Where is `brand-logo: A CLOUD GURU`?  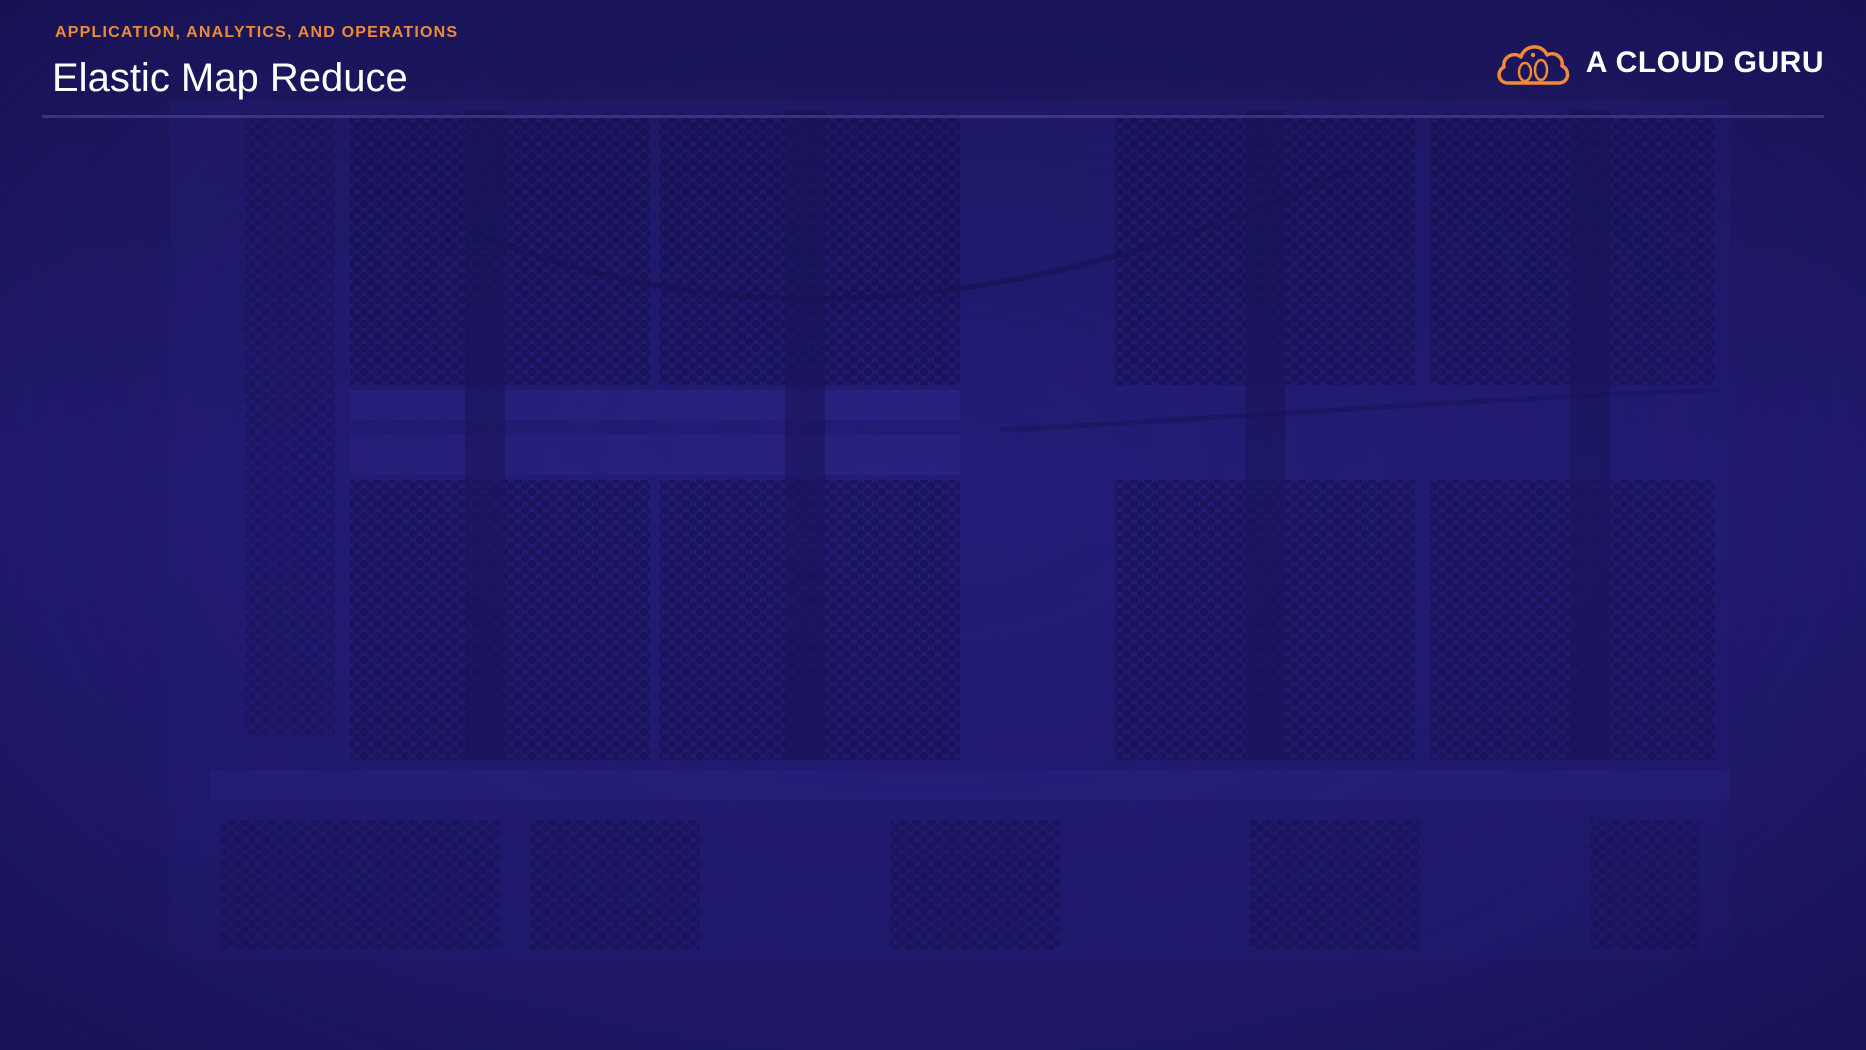 brand-logo: A CLOUD GURU is located at coordinates (1659, 63).